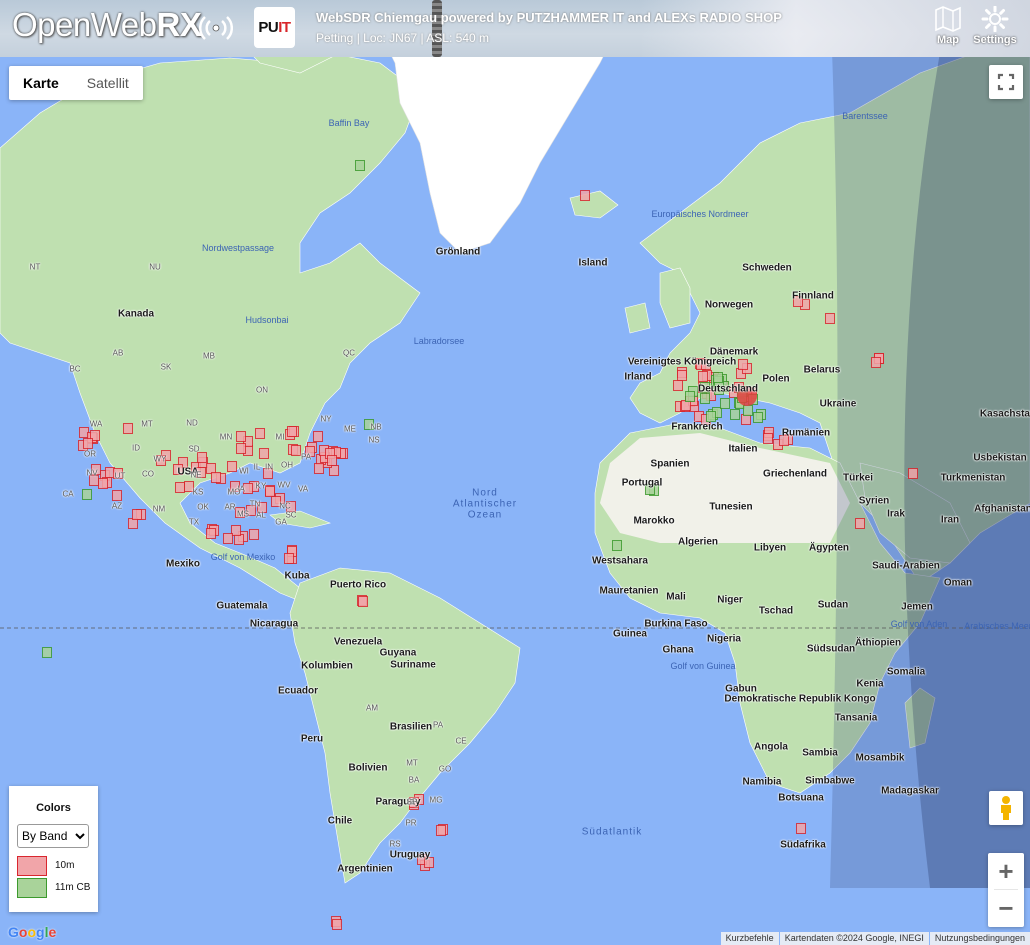  I want to click on region-abbrev-label: WY, so click(160, 459).